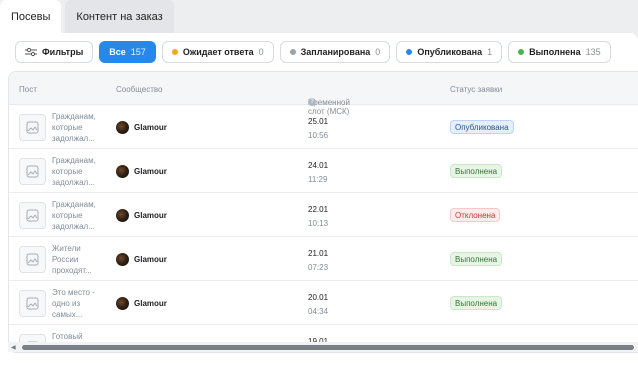 The image size is (638, 367). Describe the element at coordinates (127, 52) in the screenshot. I see `chip-all: Все 157` at that location.